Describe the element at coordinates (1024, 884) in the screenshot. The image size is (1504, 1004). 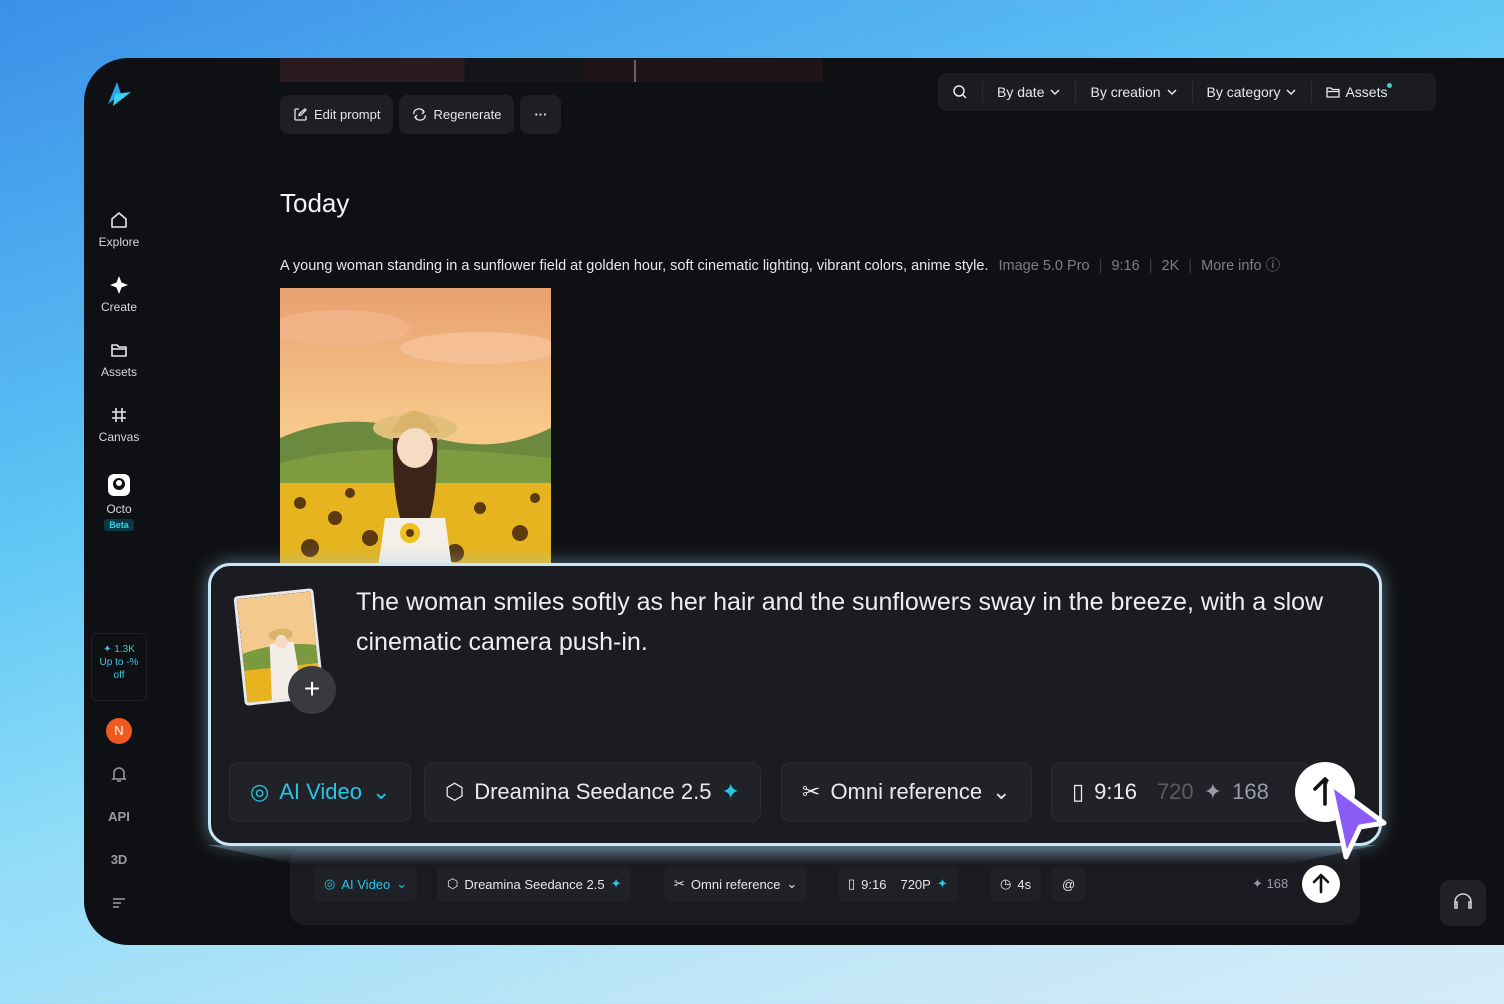
I see `duration-label: 4s` at that location.